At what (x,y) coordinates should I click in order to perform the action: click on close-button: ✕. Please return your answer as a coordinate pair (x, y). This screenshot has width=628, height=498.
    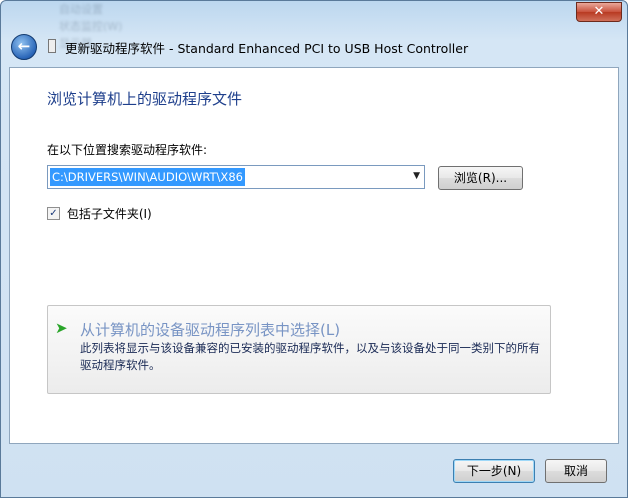
    Looking at the image, I should click on (599, 12).